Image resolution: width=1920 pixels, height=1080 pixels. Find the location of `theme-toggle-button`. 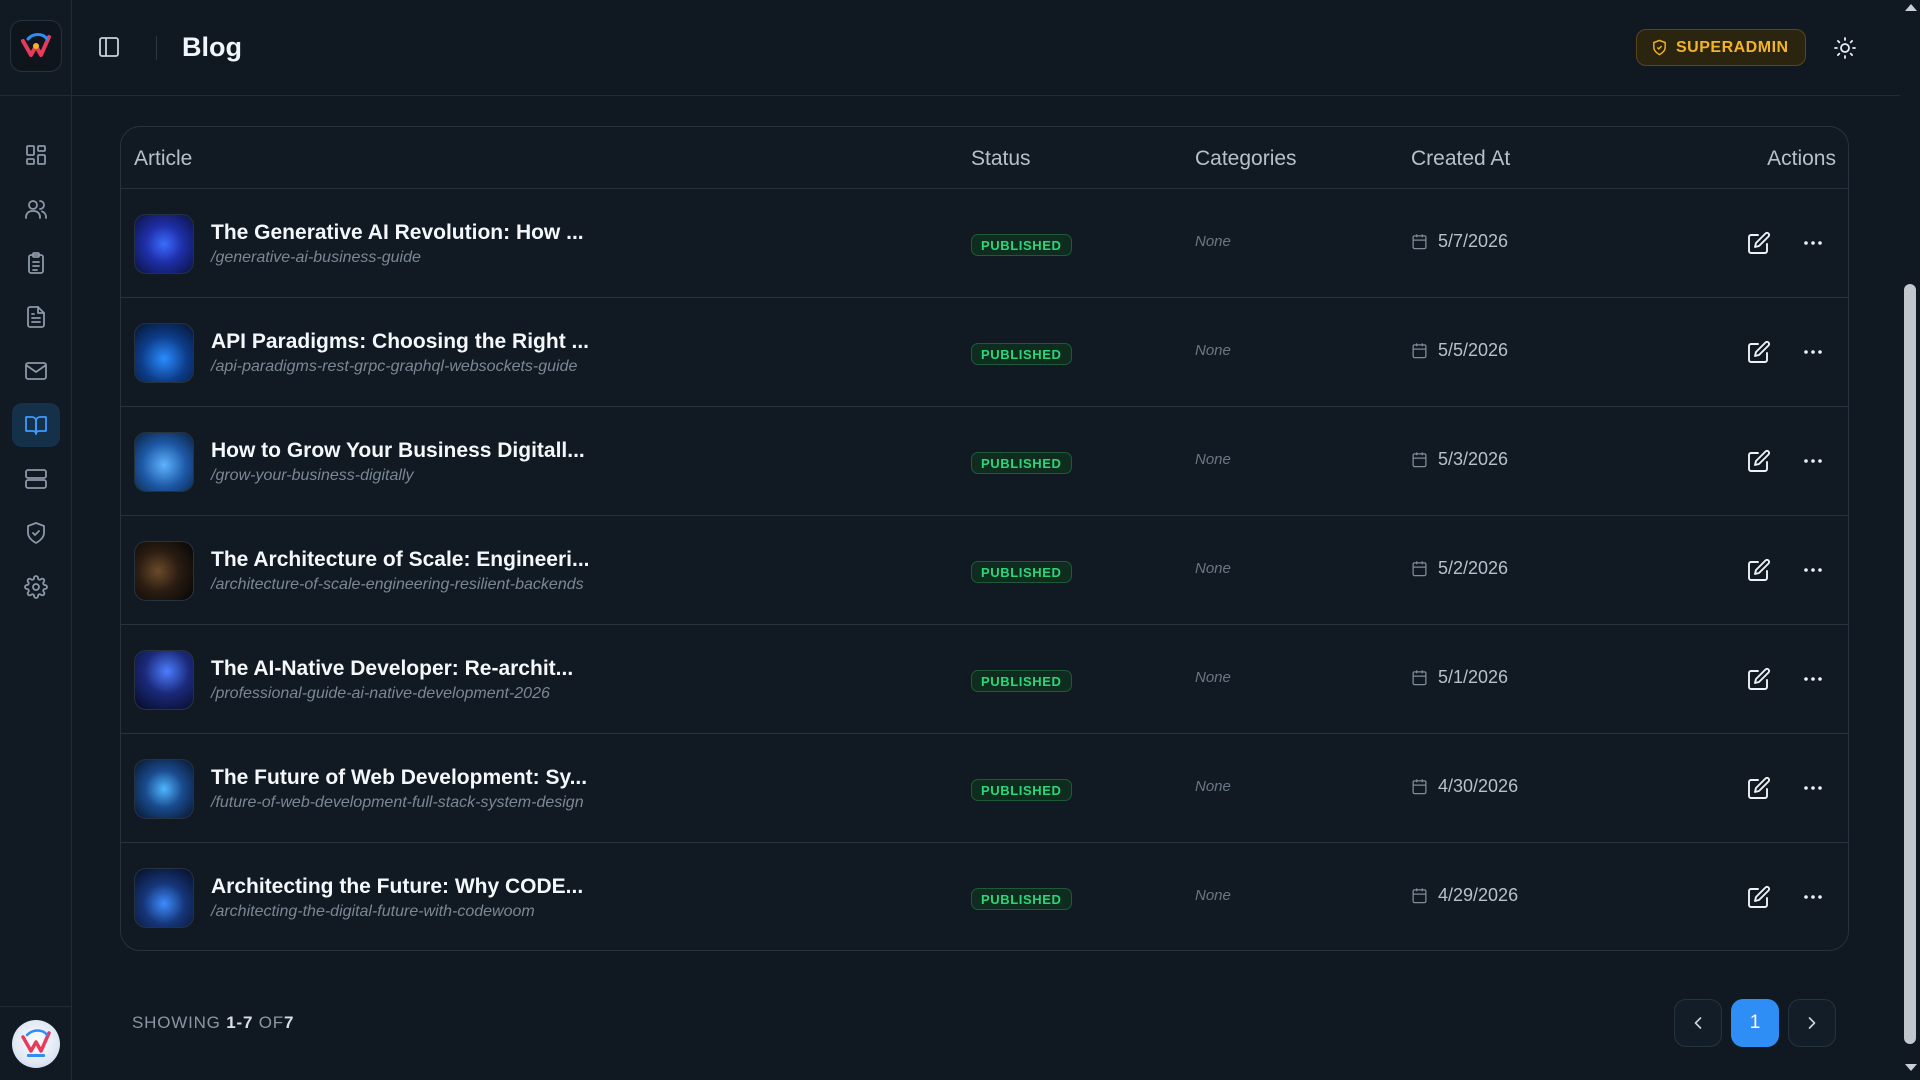

theme-toggle-button is located at coordinates (1845, 48).